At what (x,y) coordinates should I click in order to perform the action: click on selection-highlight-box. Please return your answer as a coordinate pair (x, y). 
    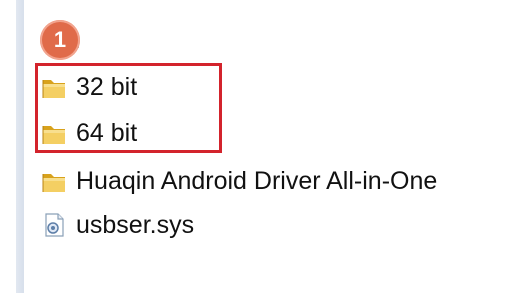
    Looking at the image, I should click on (128, 108).